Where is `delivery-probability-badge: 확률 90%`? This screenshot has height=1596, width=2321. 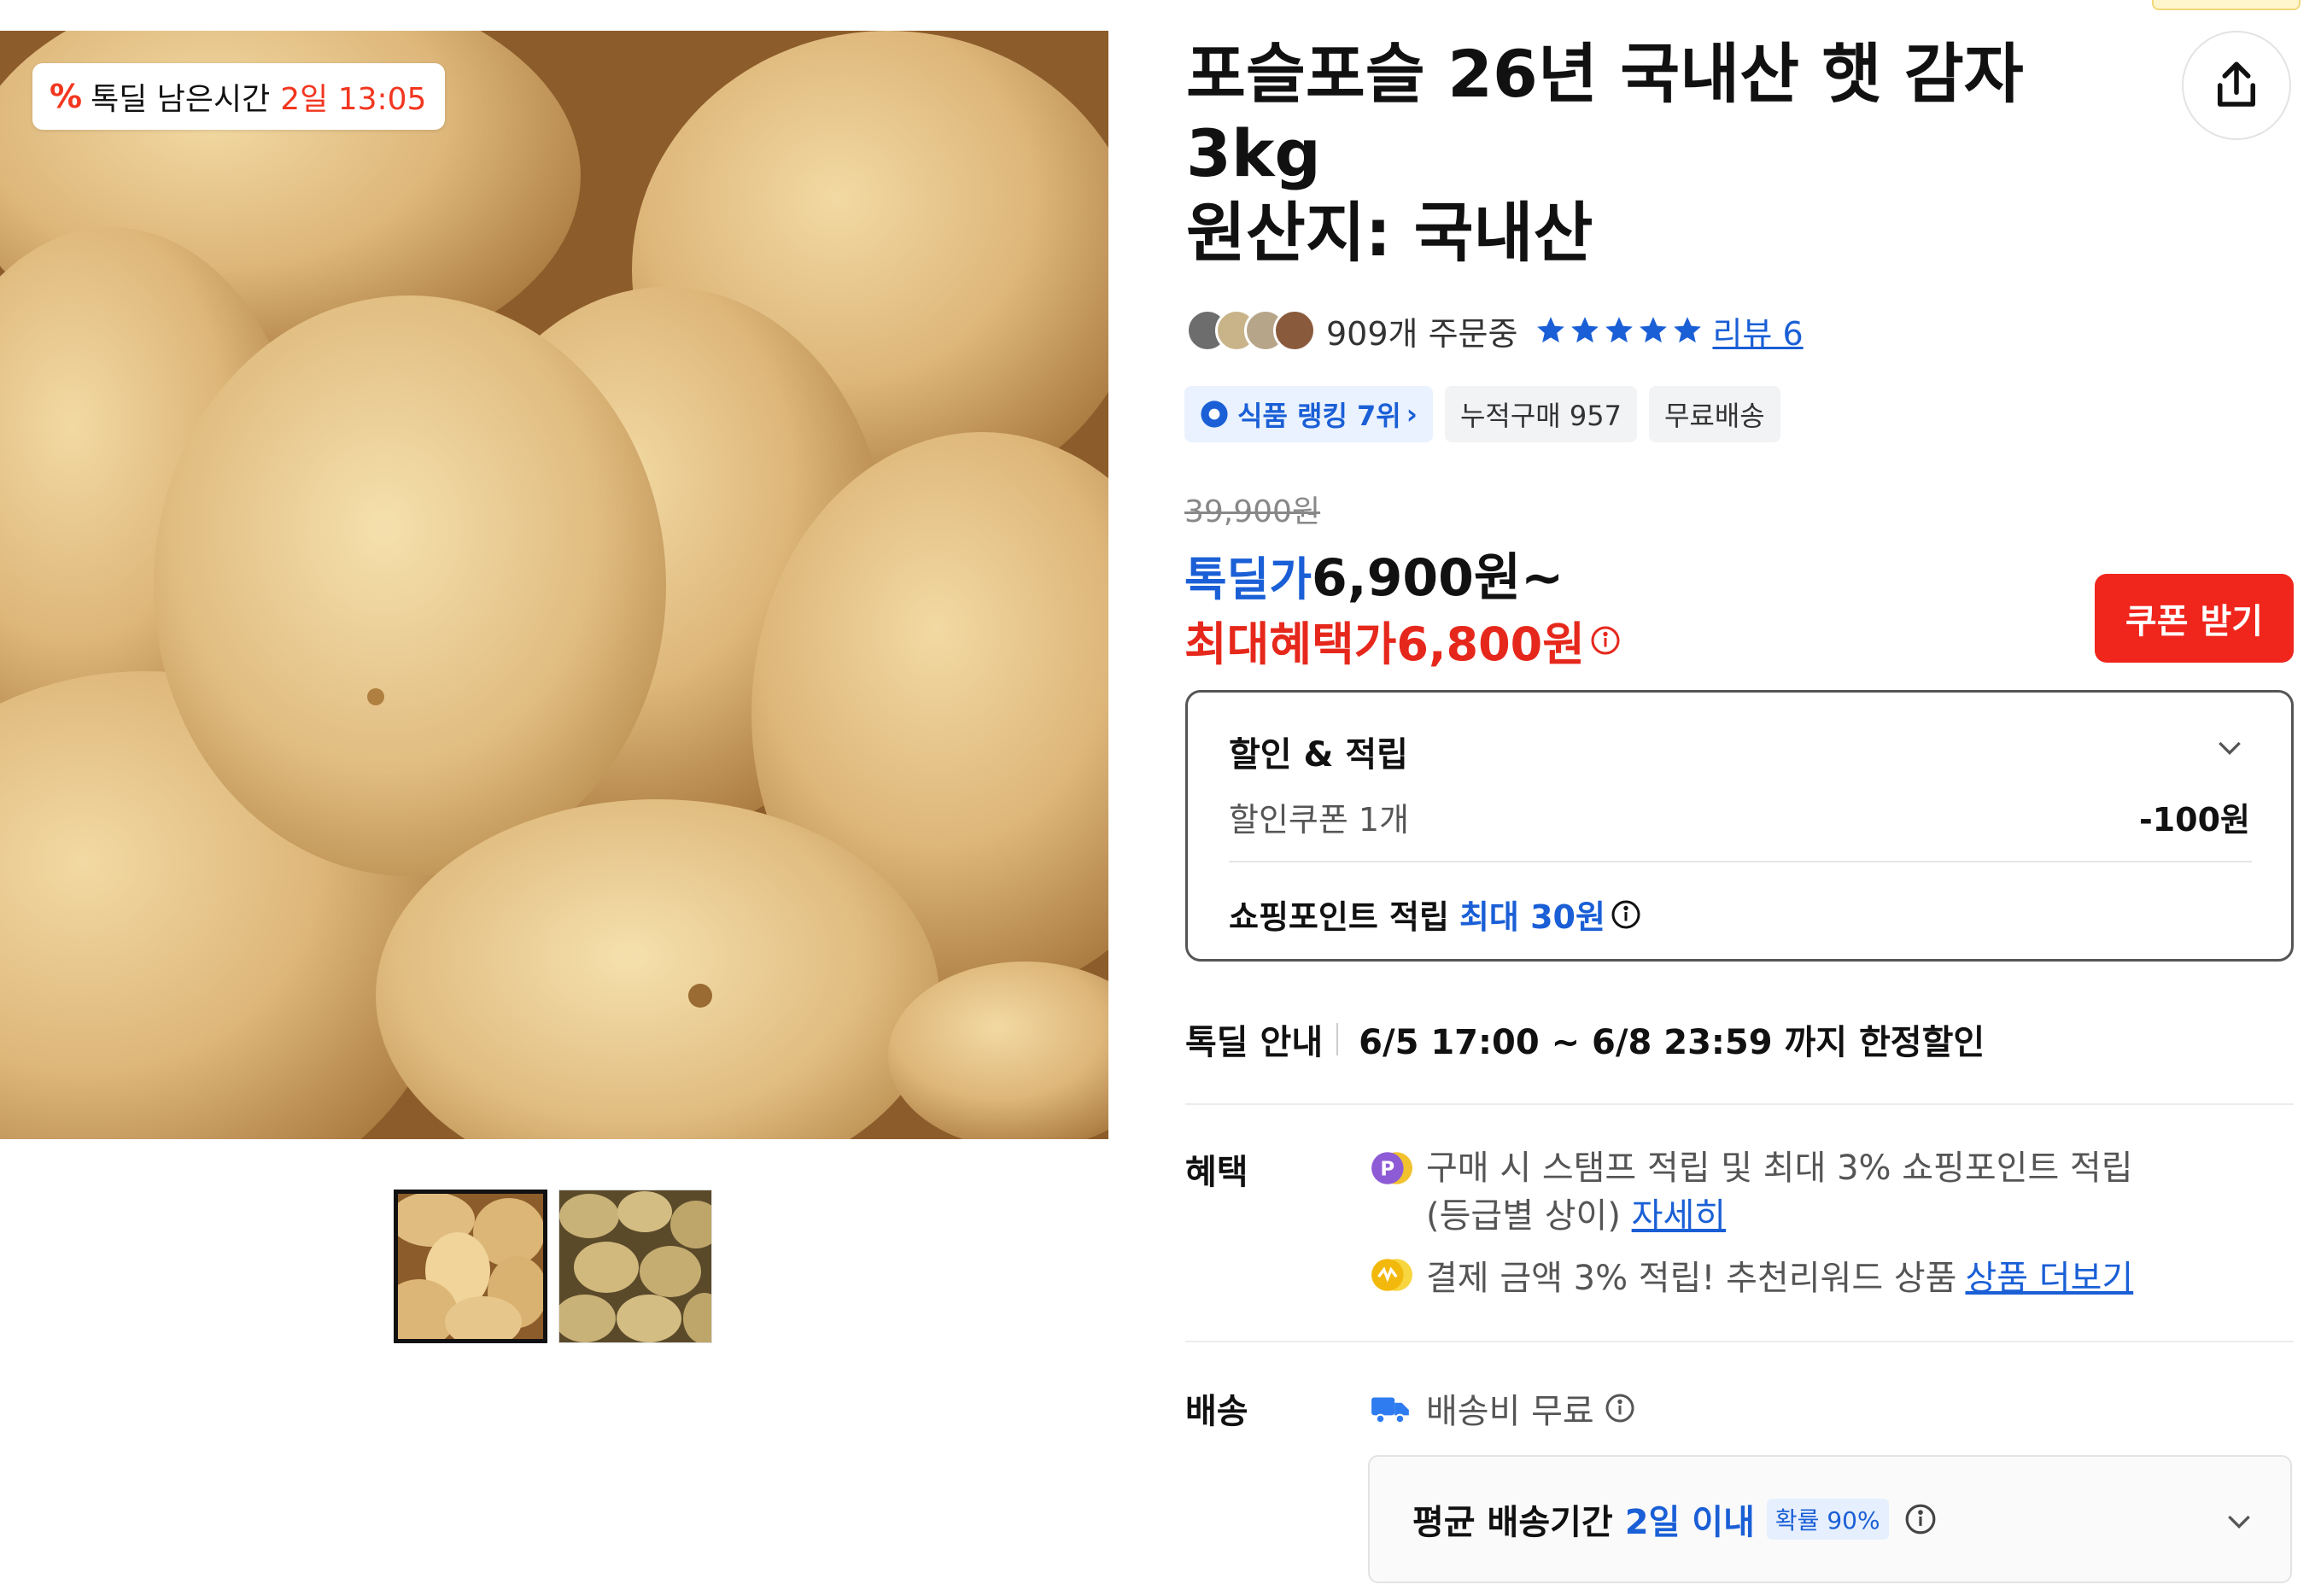
delivery-probability-badge: 확률 90% is located at coordinates (1827, 1519).